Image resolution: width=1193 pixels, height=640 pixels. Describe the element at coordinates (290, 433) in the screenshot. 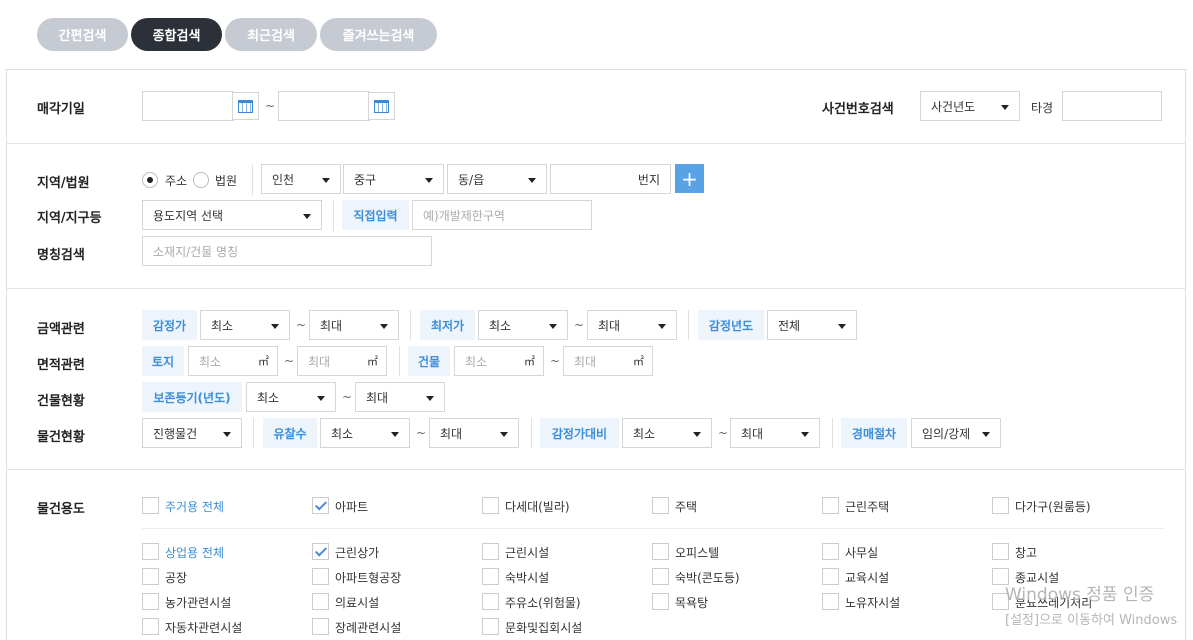

I see `failed-count-chip: 유찰수` at that location.